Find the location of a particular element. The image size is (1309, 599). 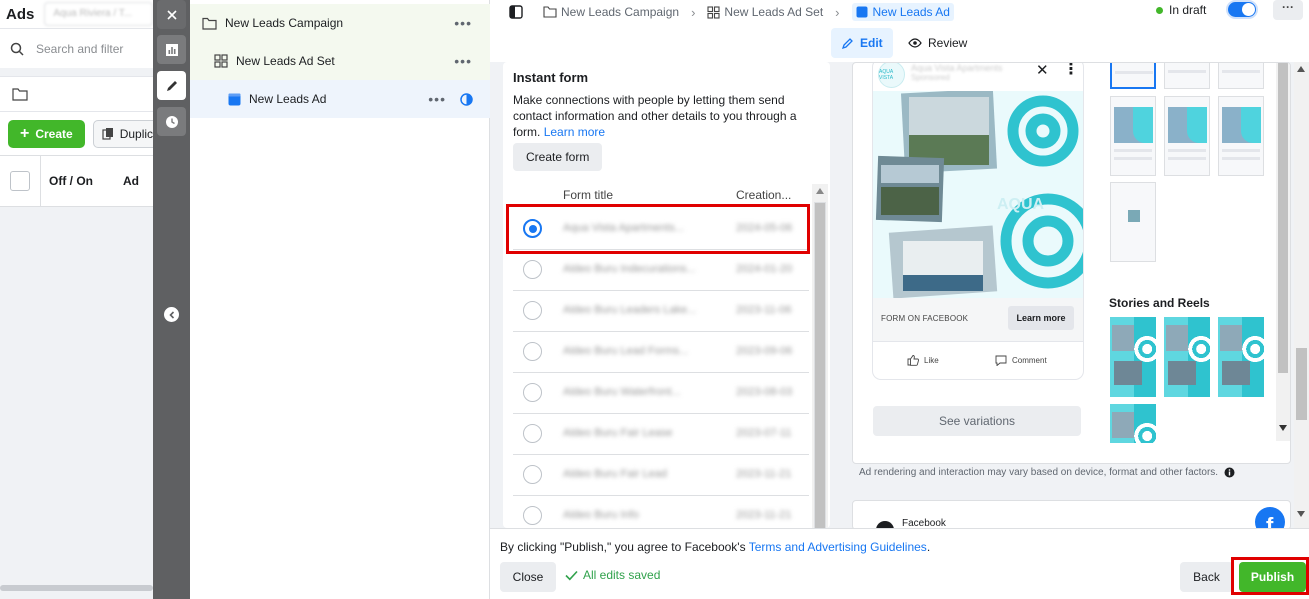

tab-review: Review is located at coordinates (937, 43).